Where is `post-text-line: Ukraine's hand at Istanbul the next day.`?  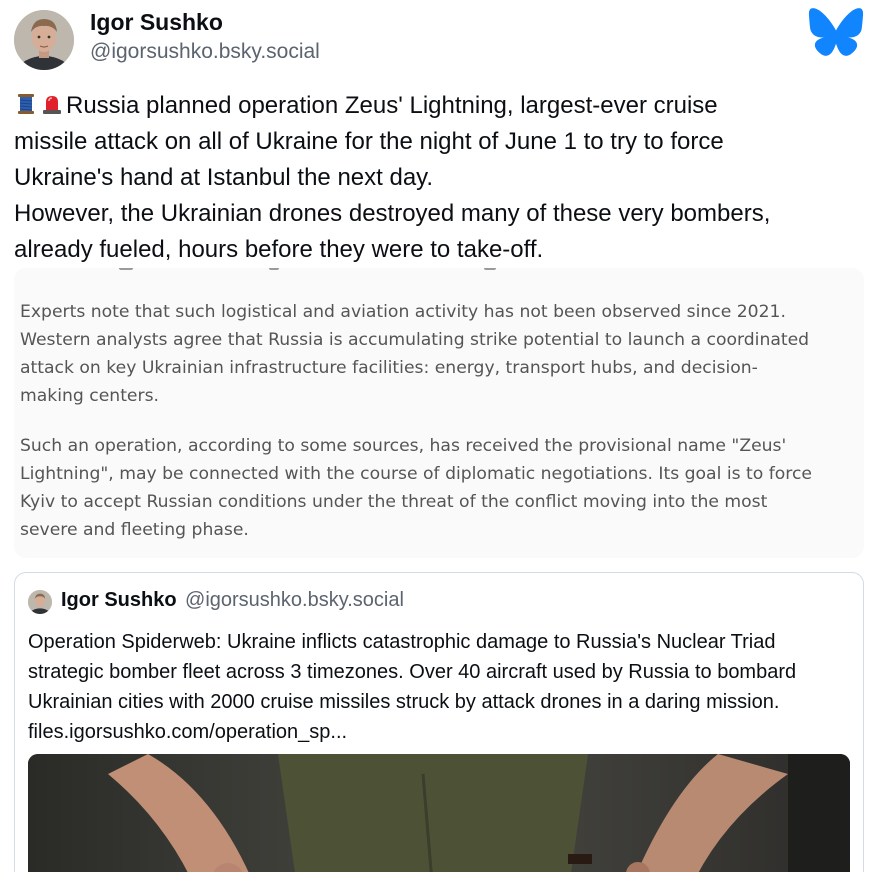
post-text-line: Ukraine's hand at Istanbul the next day. is located at coordinates (224, 177).